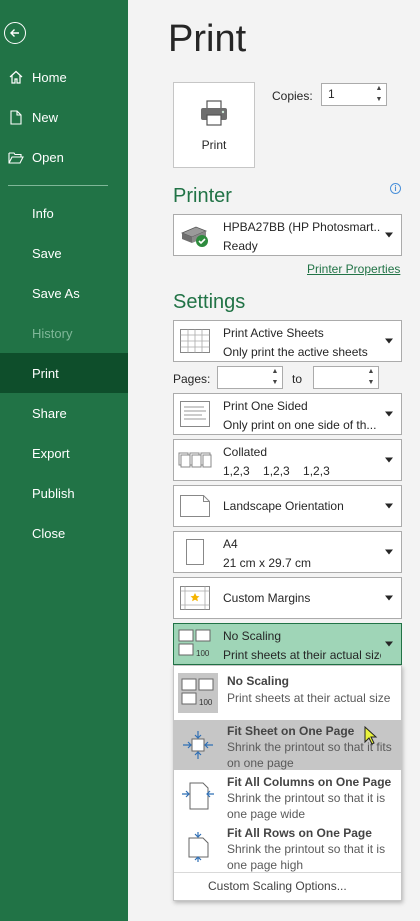 This screenshot has width=420, height=921. What do you see at coordinates (214, 114) in the screenshot?
I see `printer-icon` at bounding box center [214, 114].